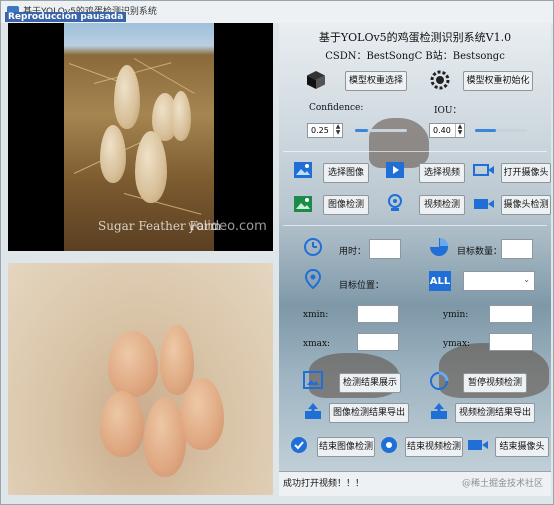 This screenshot has height=505, width=554. I want to click on end-camera-icon, so click(478, 445).